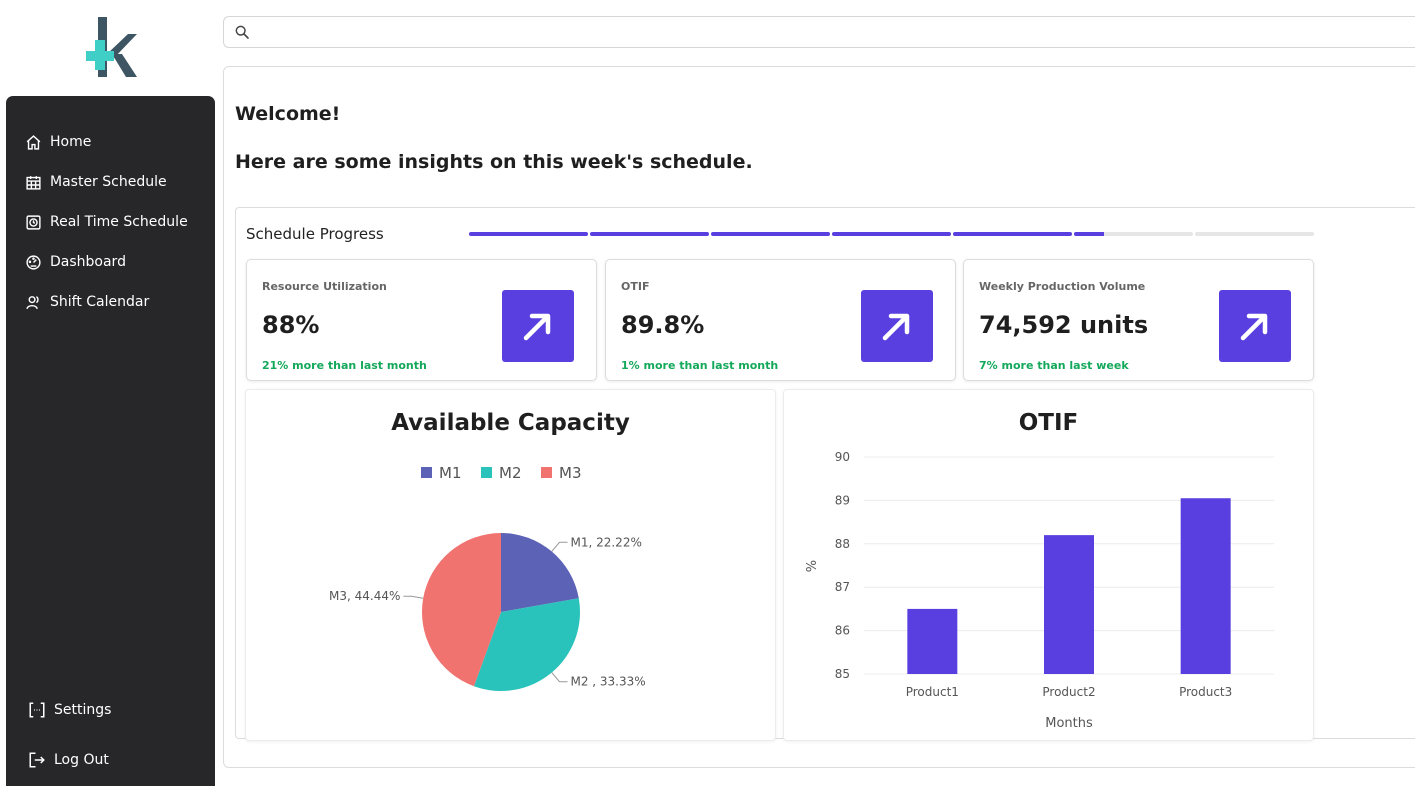 This screenshot has width=1415, height=786. I want to click on search-icon, so click(242, 32).